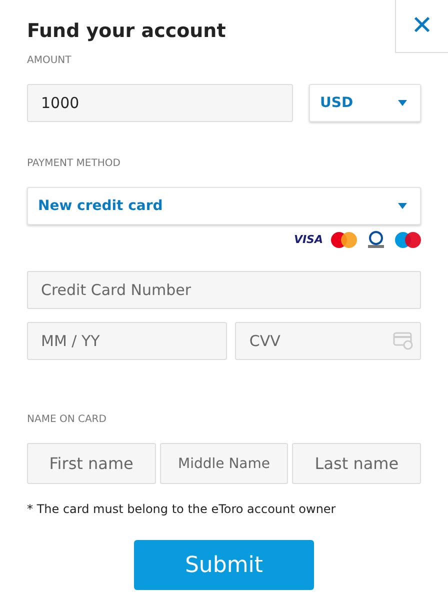 Image resolution: width=448 pixels, height=605 pixels. I want to click on amount-label: AMOUNT, so click(49, 61).